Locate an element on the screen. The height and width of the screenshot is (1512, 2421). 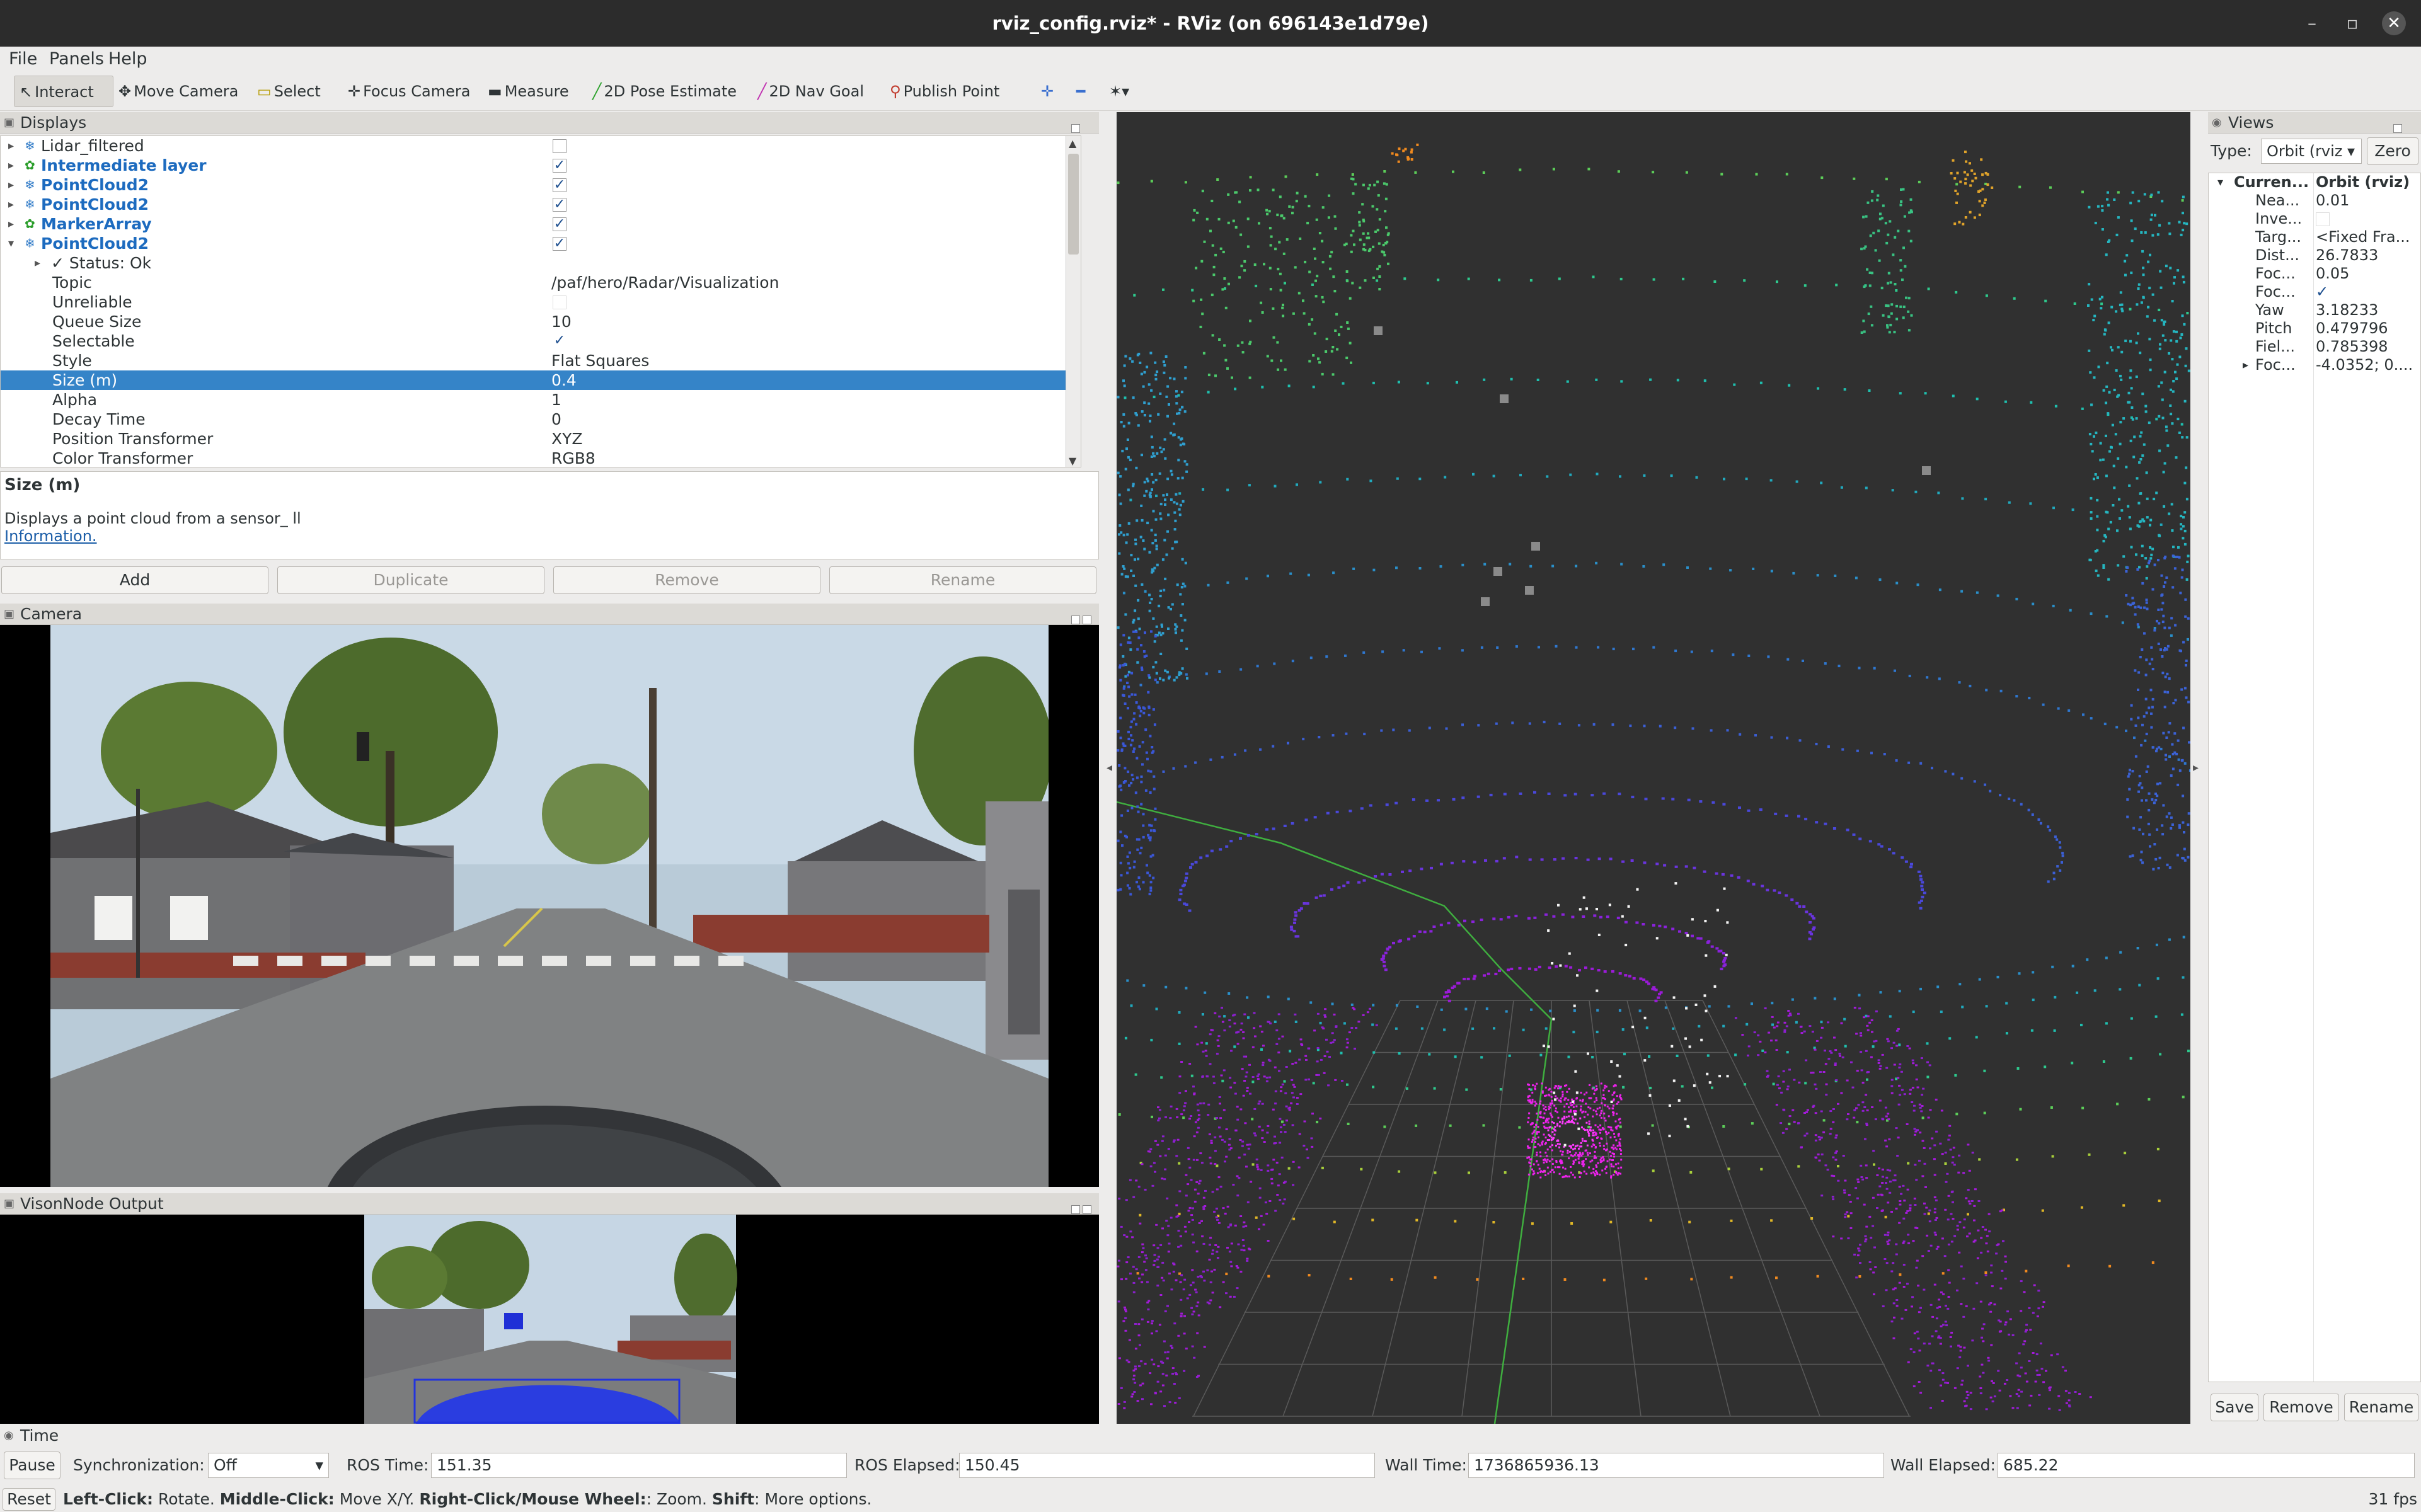
restore-icon: ▫ is located at coordinates (2352, 23).